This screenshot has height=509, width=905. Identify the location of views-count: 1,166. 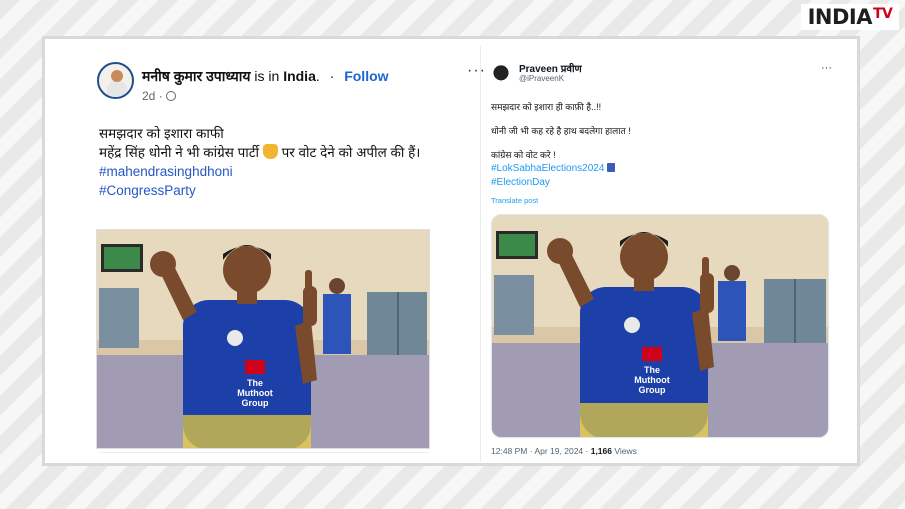
(601, 451).